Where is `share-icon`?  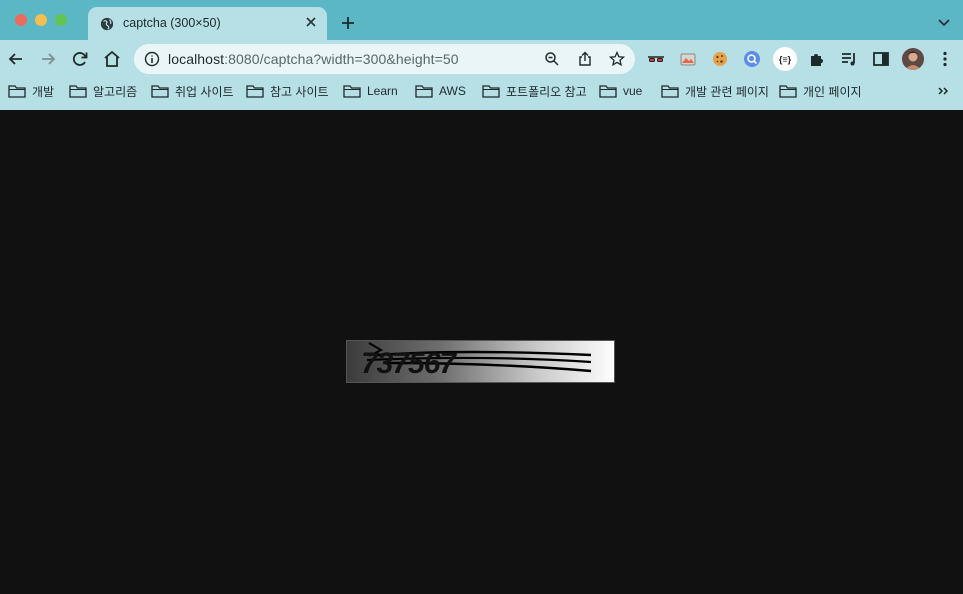
share-icon is located at coordinates (585, 59).